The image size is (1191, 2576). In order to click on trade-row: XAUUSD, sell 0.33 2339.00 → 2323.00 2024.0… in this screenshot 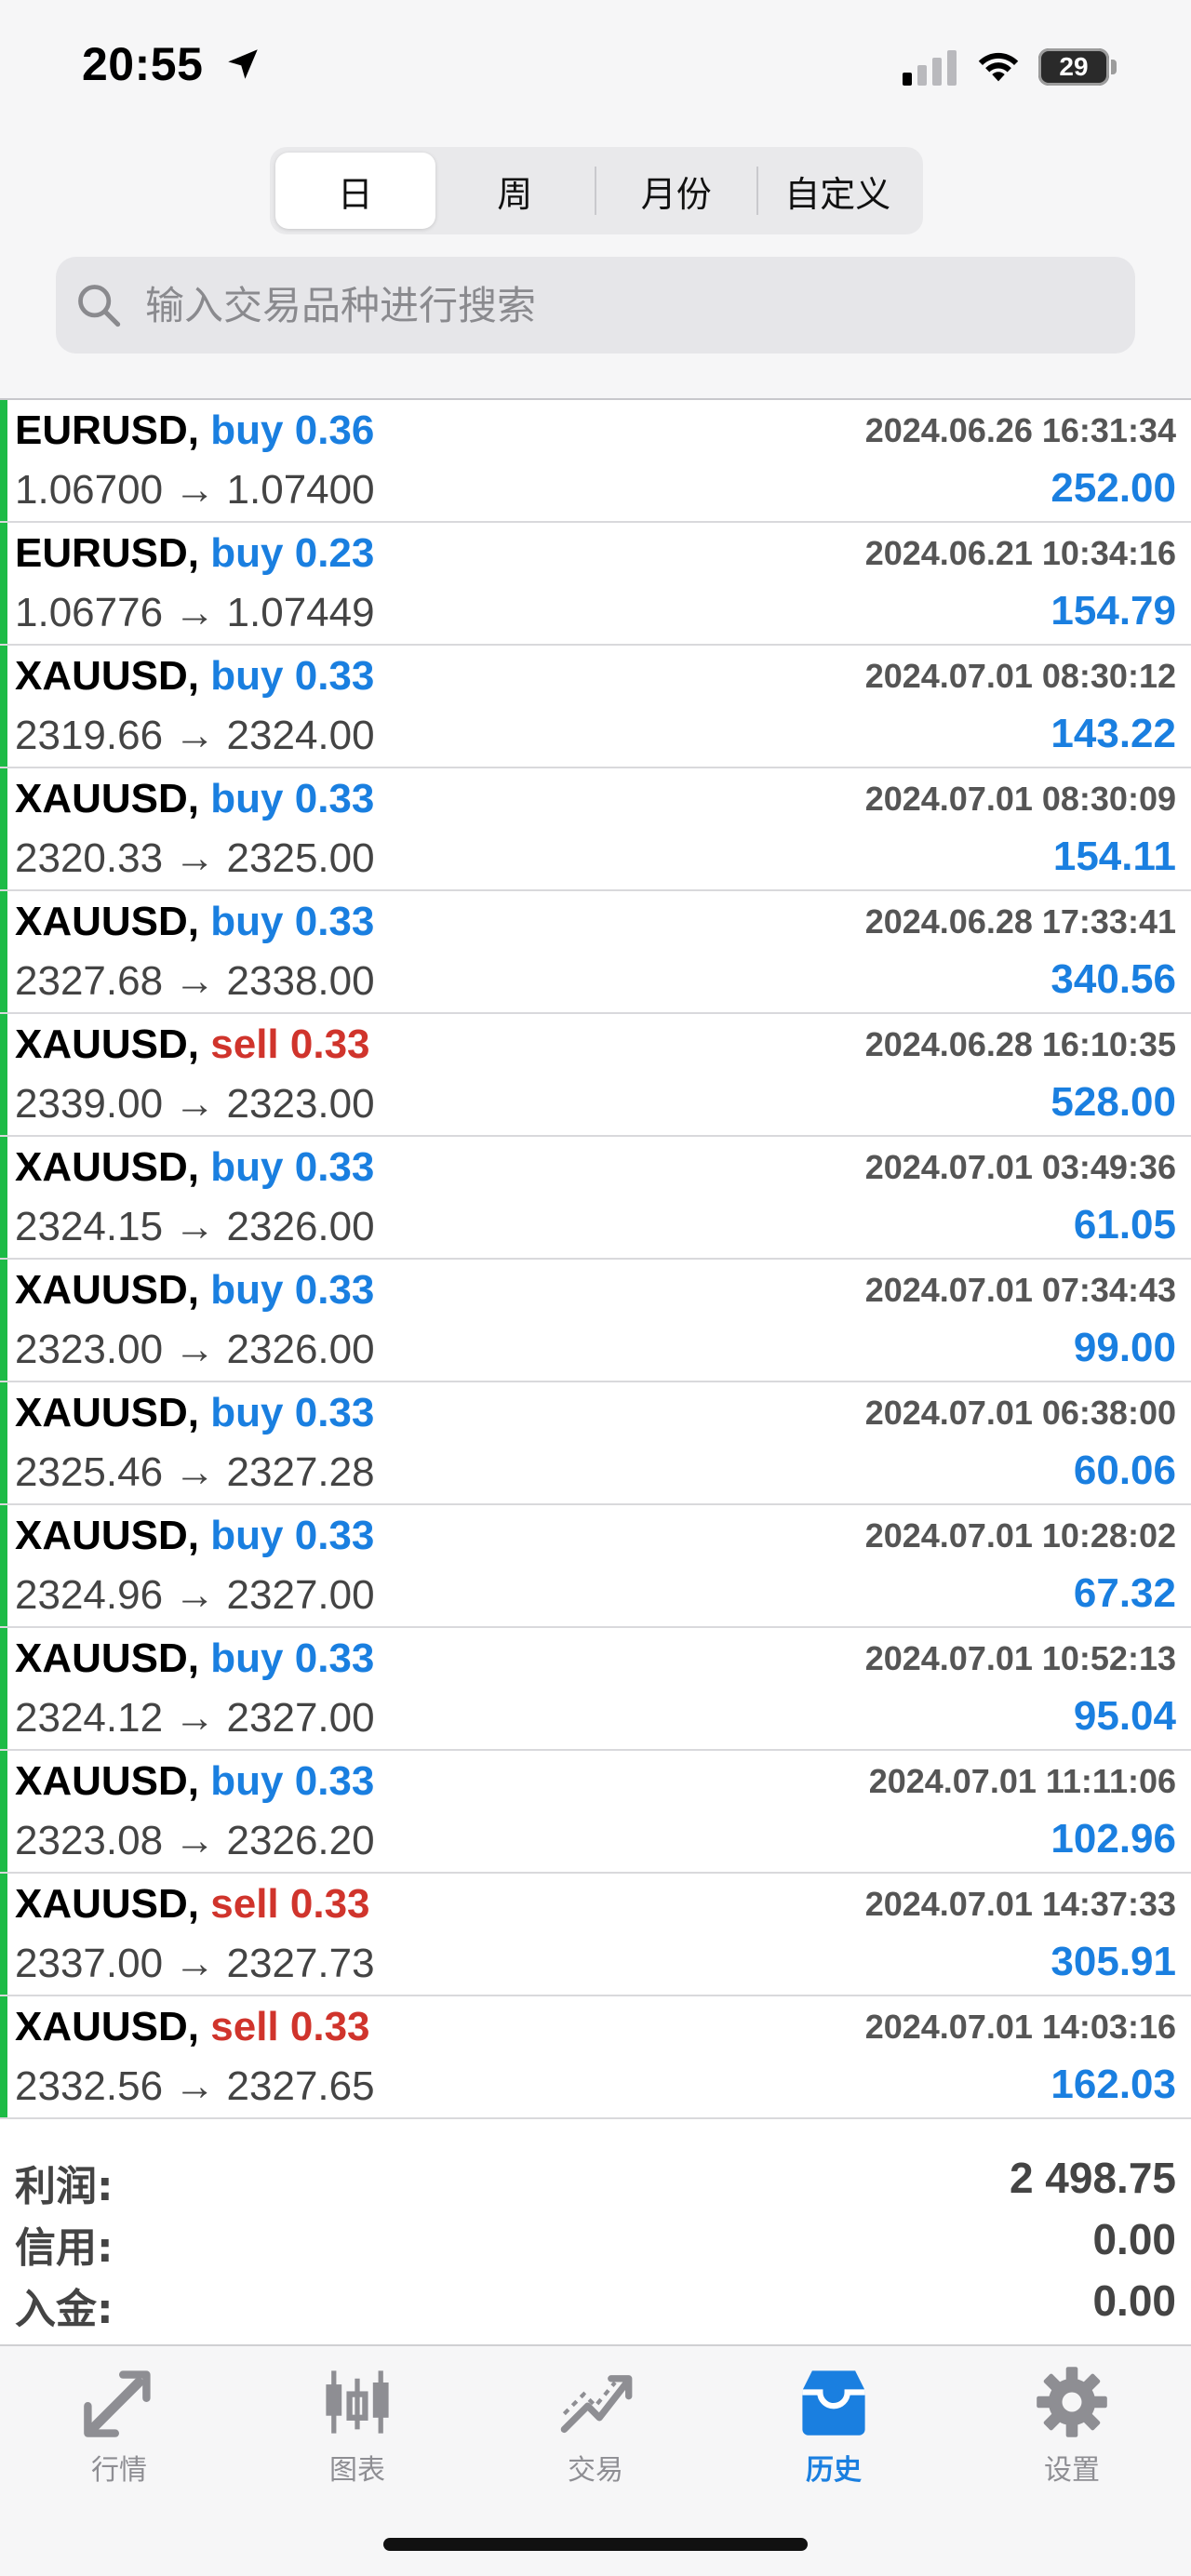, I will do `click(595, 1075)`.